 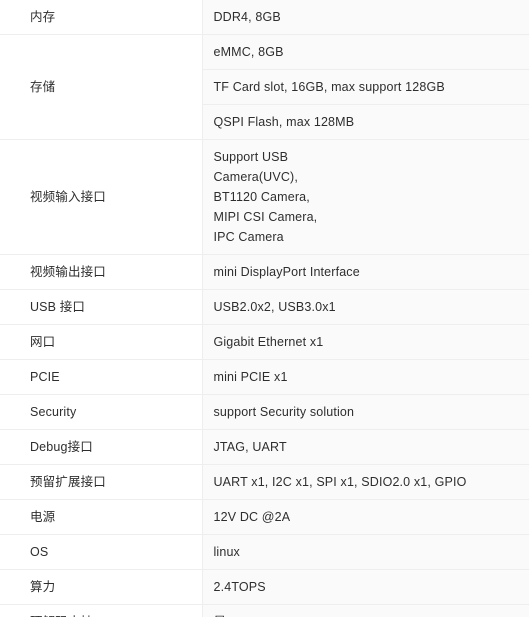 I want to click on spec-label-cell: 算力, so click(x=101, y=587).